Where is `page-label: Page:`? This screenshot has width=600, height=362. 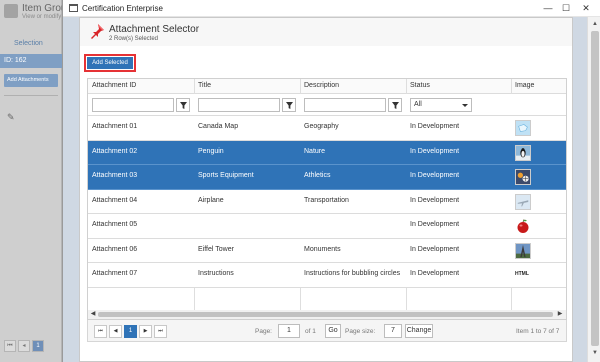
page-label: Page: is located at coordinates (263, 331).